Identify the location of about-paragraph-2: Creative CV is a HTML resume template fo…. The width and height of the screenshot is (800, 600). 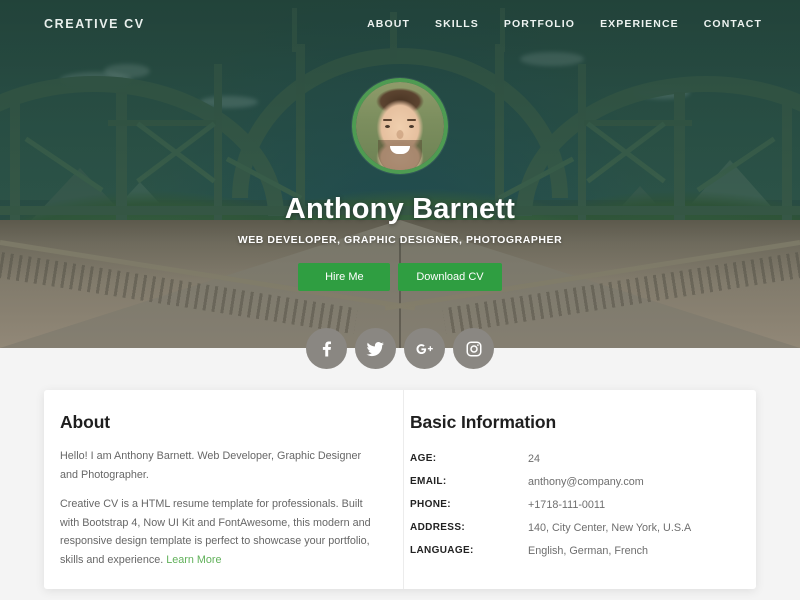
(218, 532).